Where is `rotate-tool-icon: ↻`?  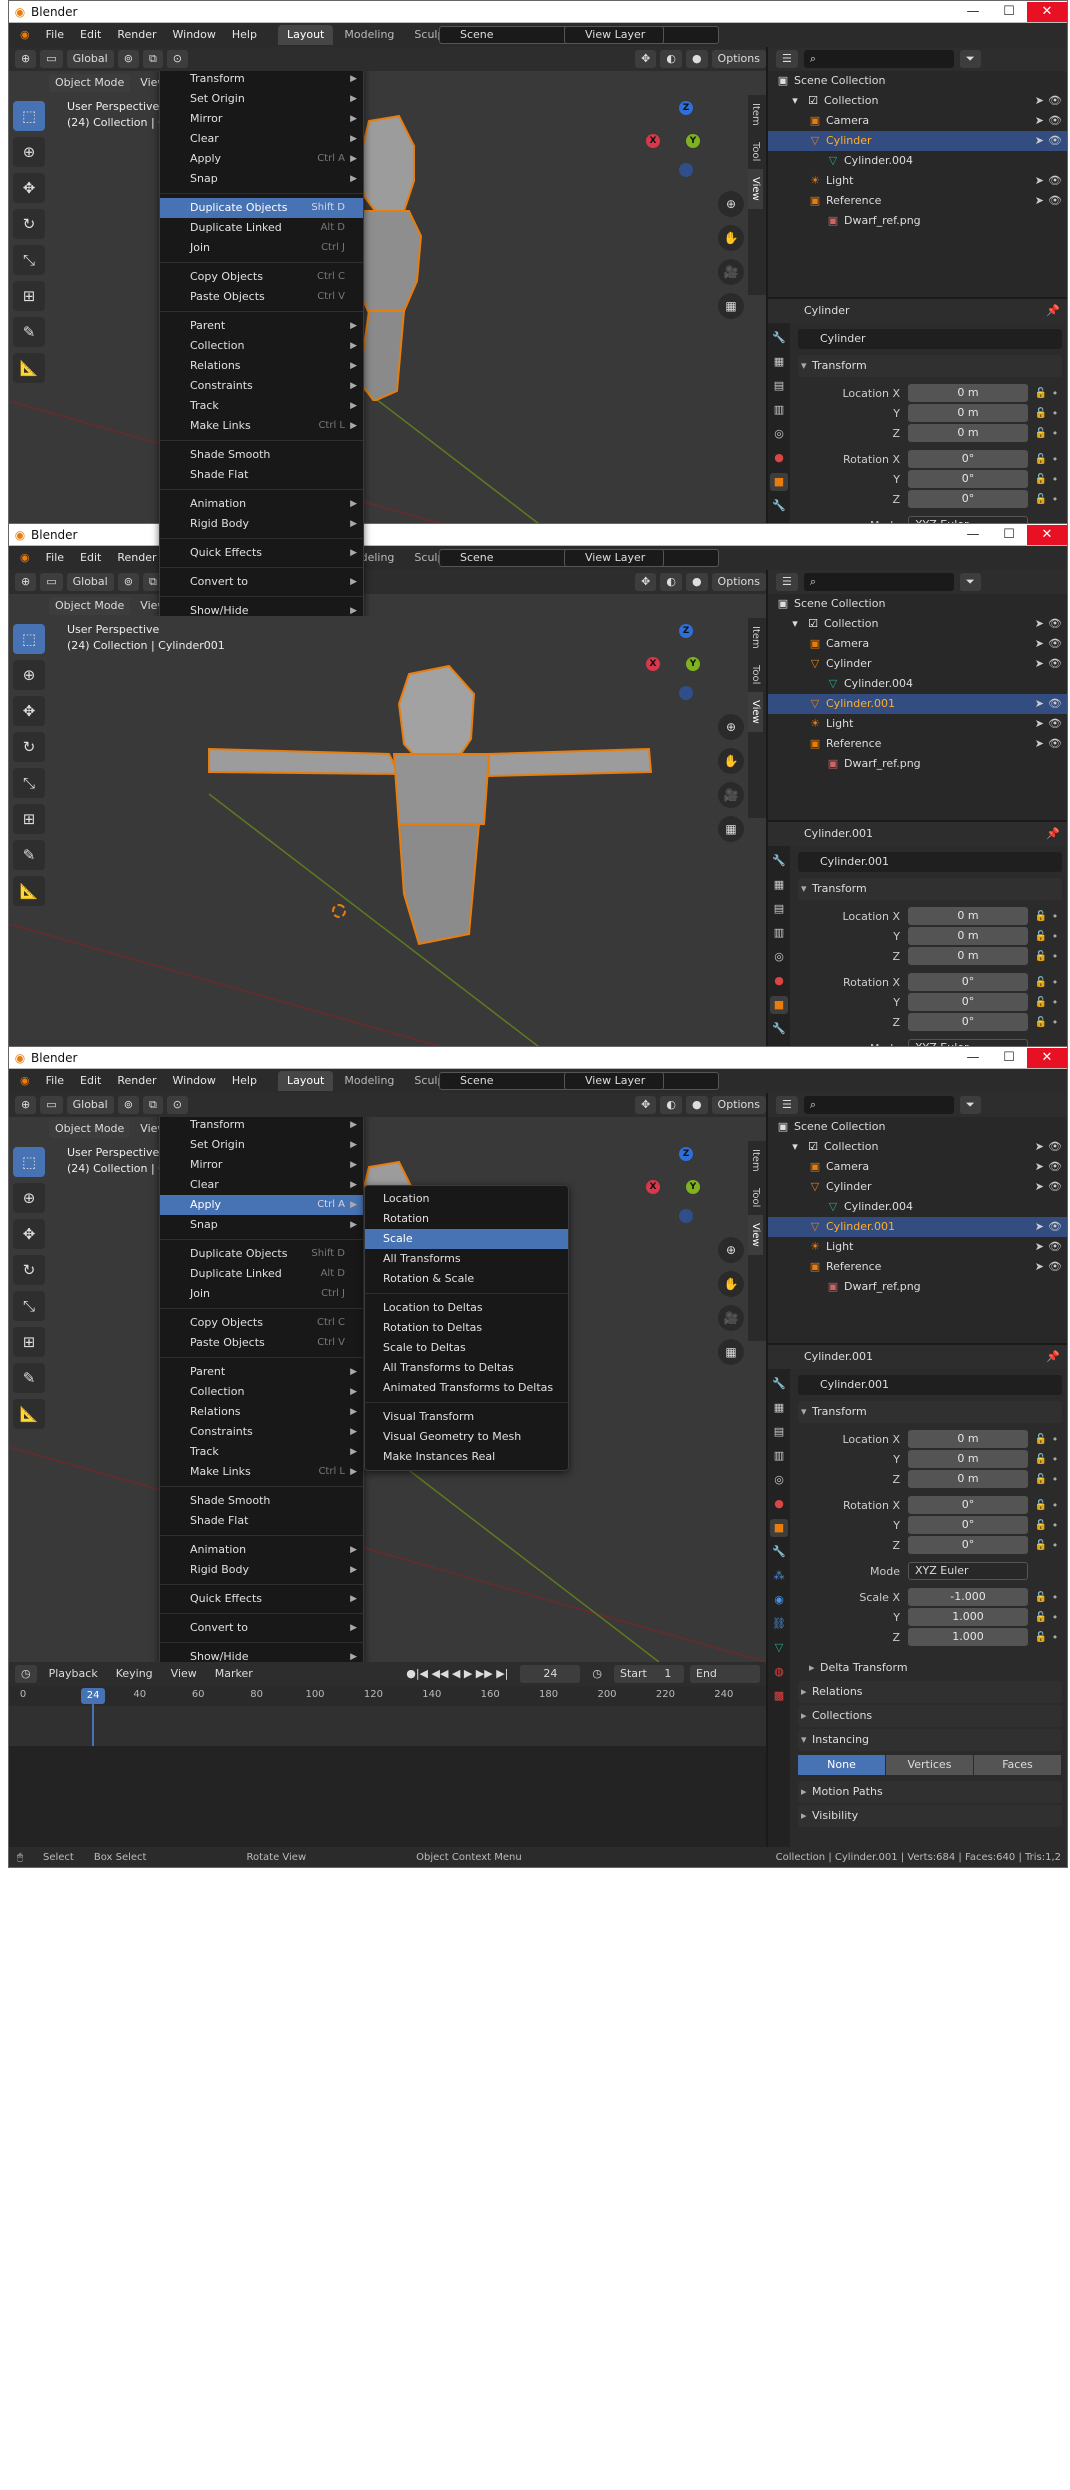
rotate-tool-icon: ↻ is located at coordinates (29, 747).